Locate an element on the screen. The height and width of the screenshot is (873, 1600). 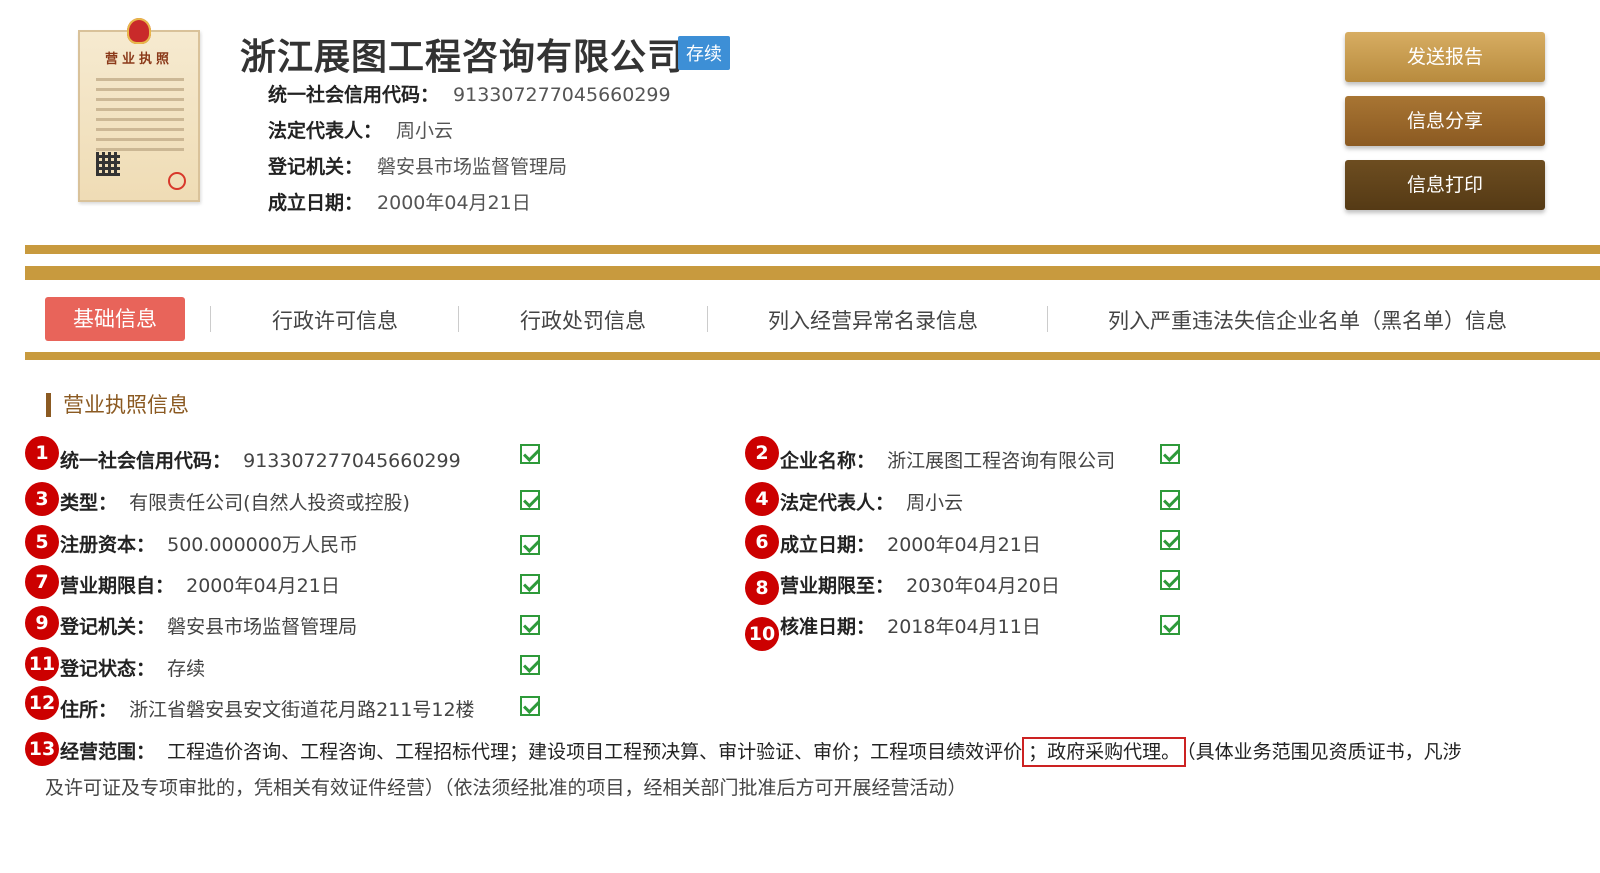
number-badge: 13 is located at coordinates (42, 749).